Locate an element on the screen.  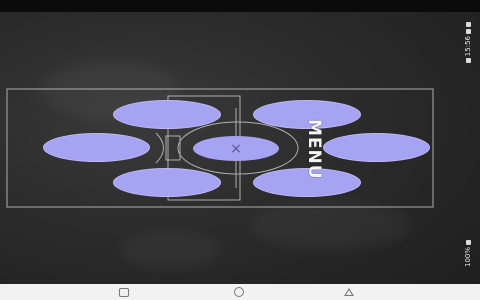
menu-title-text: MENU is located at coordinates (314, 149).